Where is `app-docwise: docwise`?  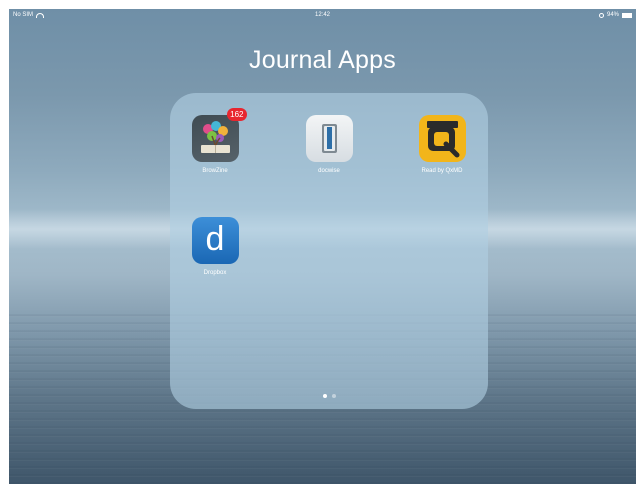 app-docwise: docwise is located at coordinates (329, 144).